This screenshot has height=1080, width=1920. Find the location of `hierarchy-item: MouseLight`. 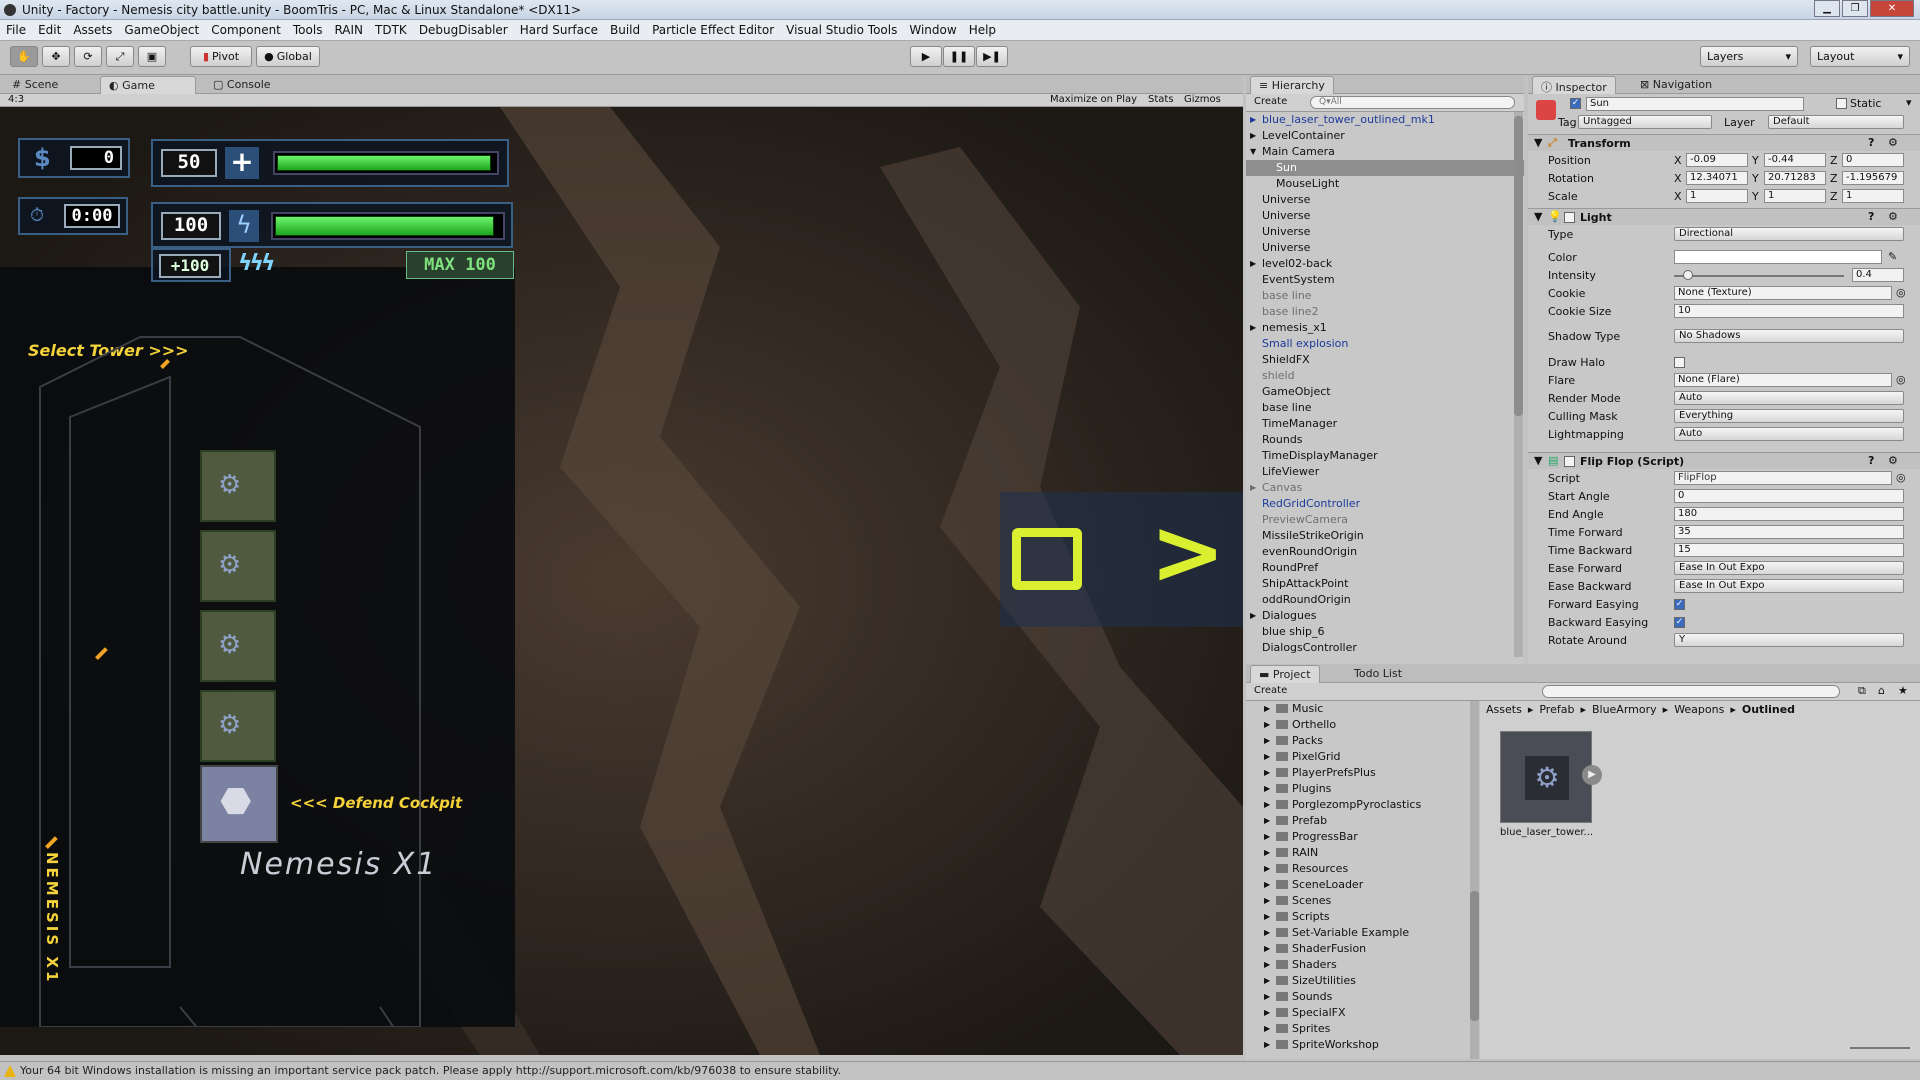

hierarchy-item: MouseLight is located at coordinates (1385, 184).